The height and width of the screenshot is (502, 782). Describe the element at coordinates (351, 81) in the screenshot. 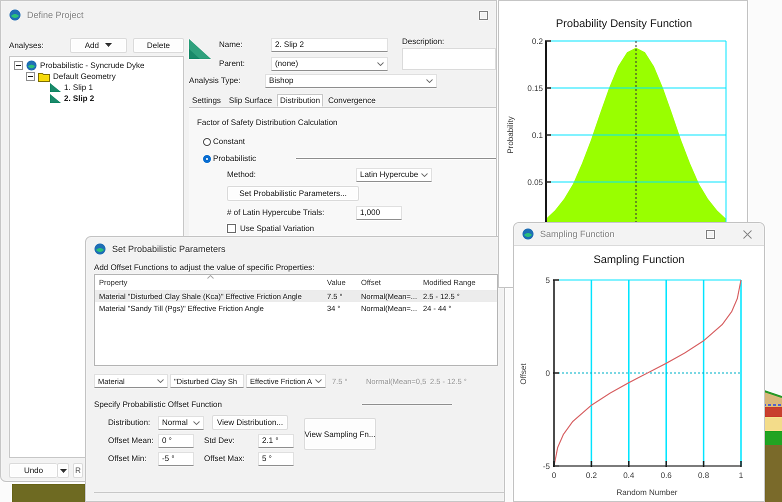

I see `analysis-type-dropdown: Bishop` at that location.